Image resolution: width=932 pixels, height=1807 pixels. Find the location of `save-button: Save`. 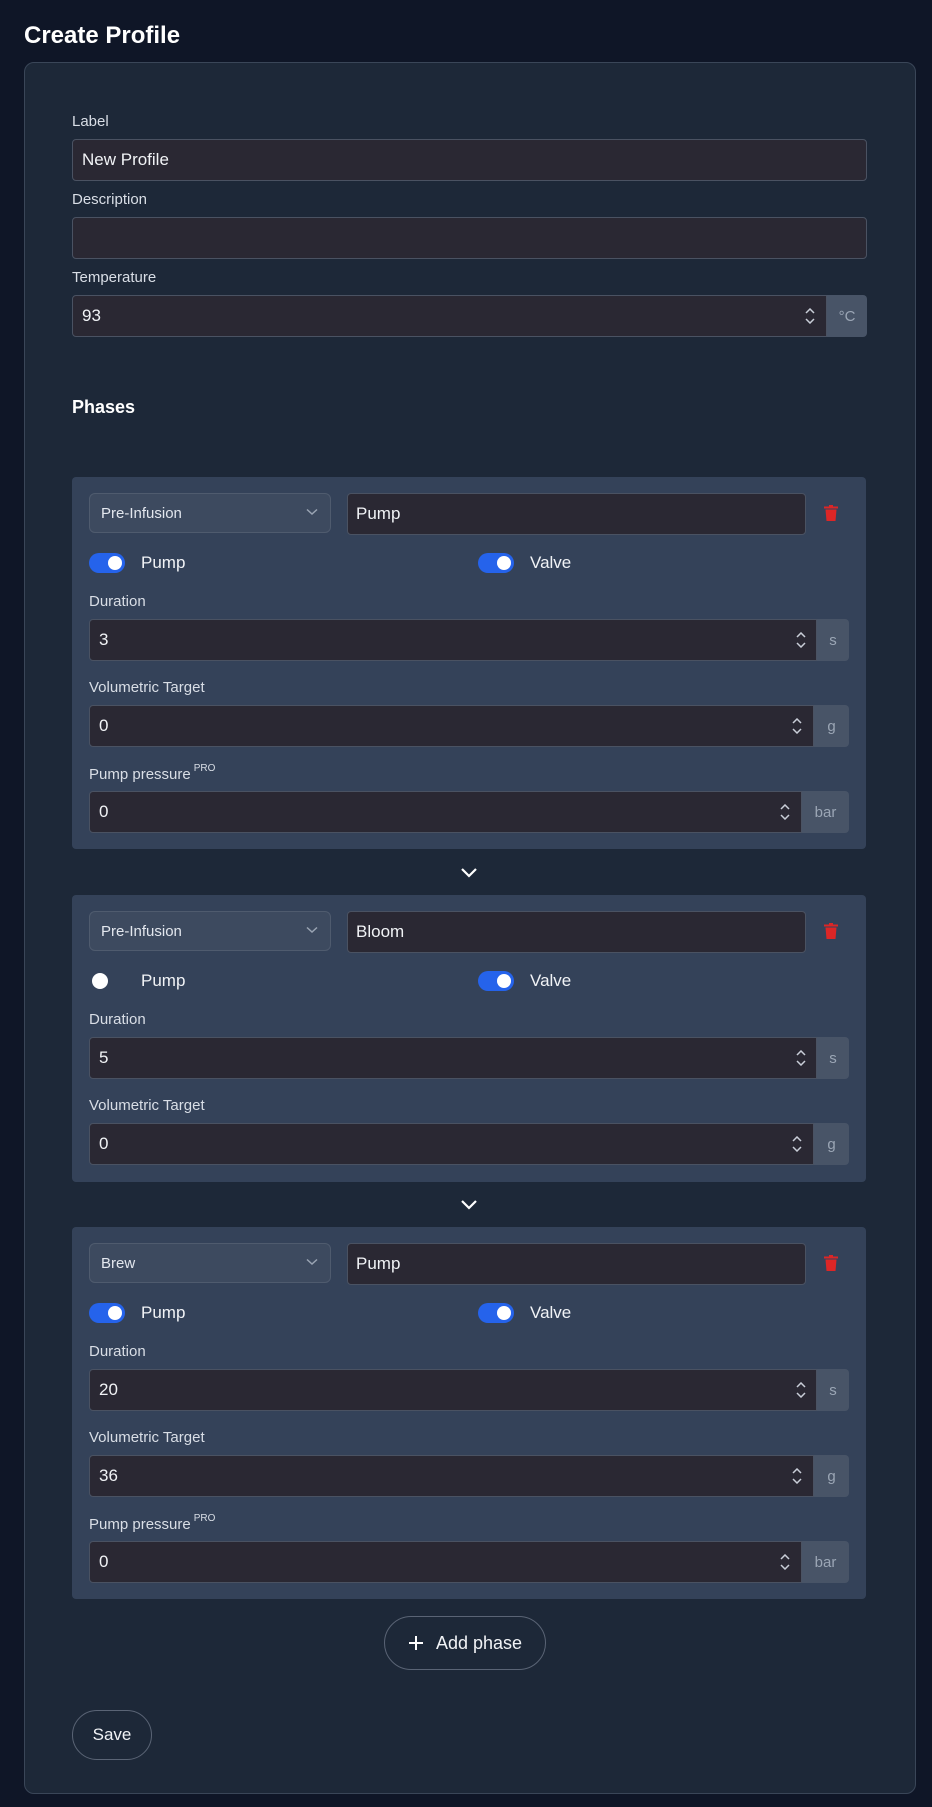

save-button: Save is located at coordinates (112, 1735).